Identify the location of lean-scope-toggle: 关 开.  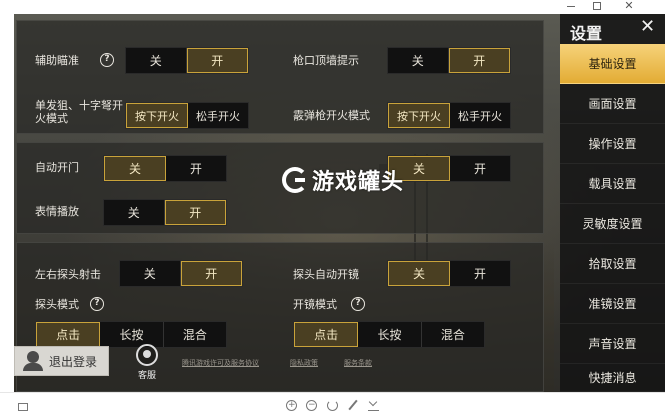
(449, 273).